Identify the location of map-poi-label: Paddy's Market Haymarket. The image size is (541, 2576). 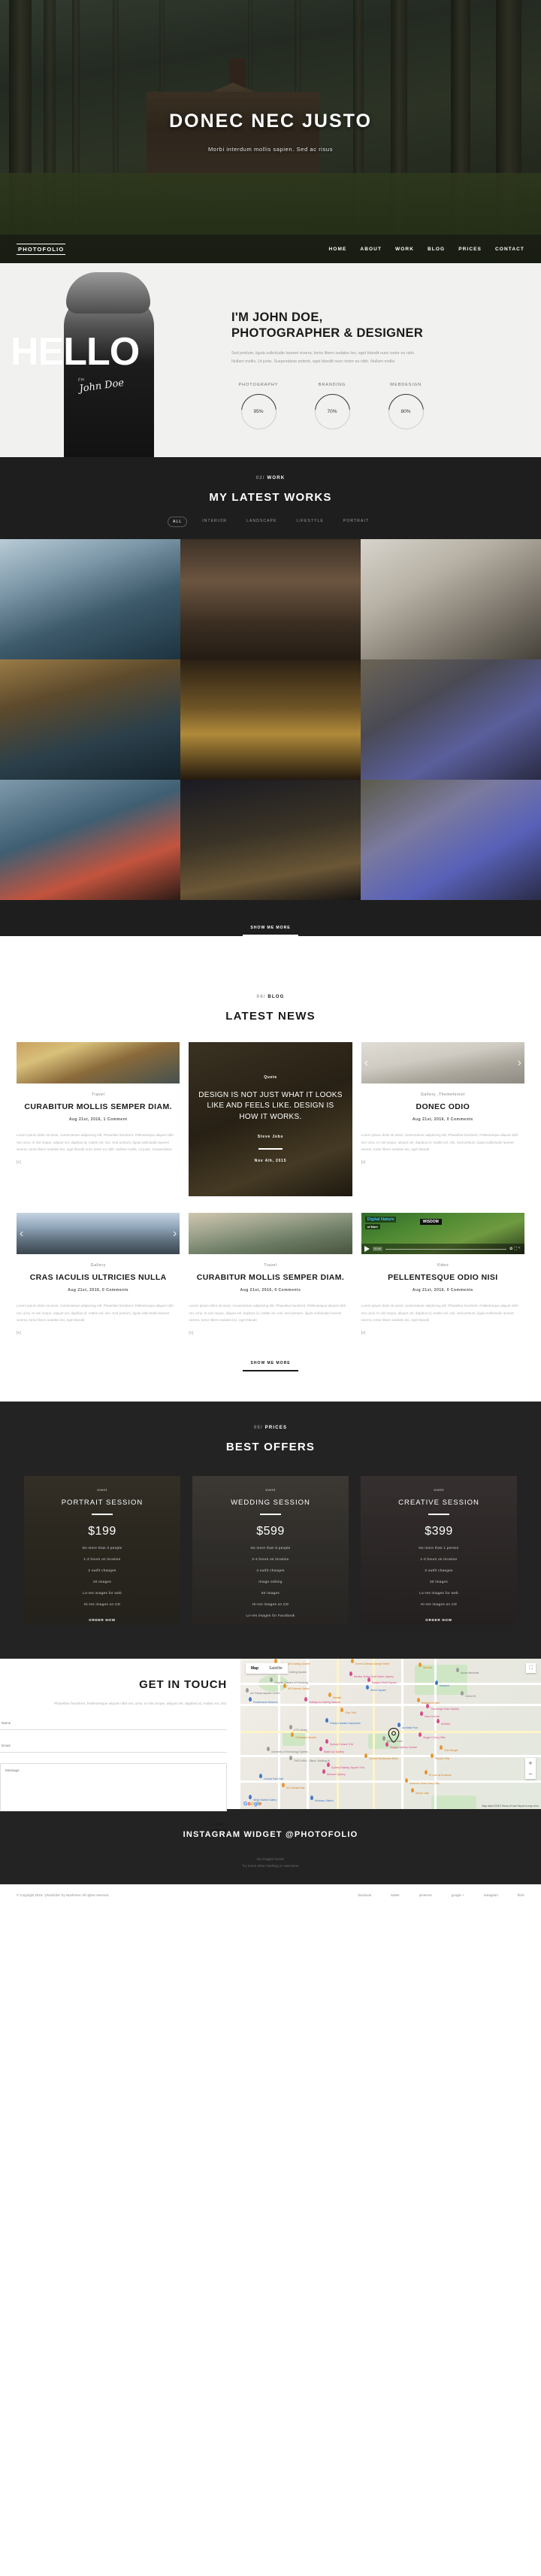
(345, 1723).